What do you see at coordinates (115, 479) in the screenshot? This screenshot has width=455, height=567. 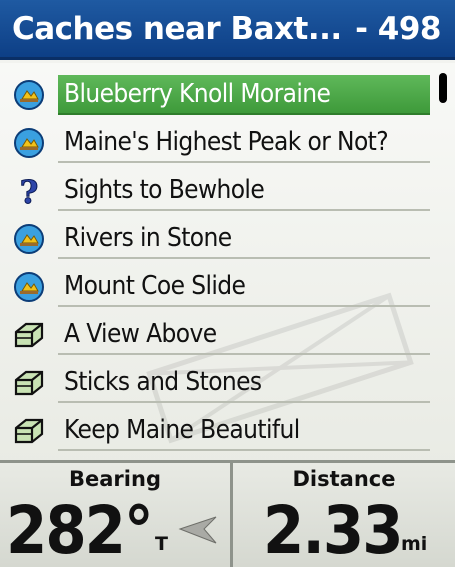 I see `bearing-label: Bearing` at bounding box center [115, 479].